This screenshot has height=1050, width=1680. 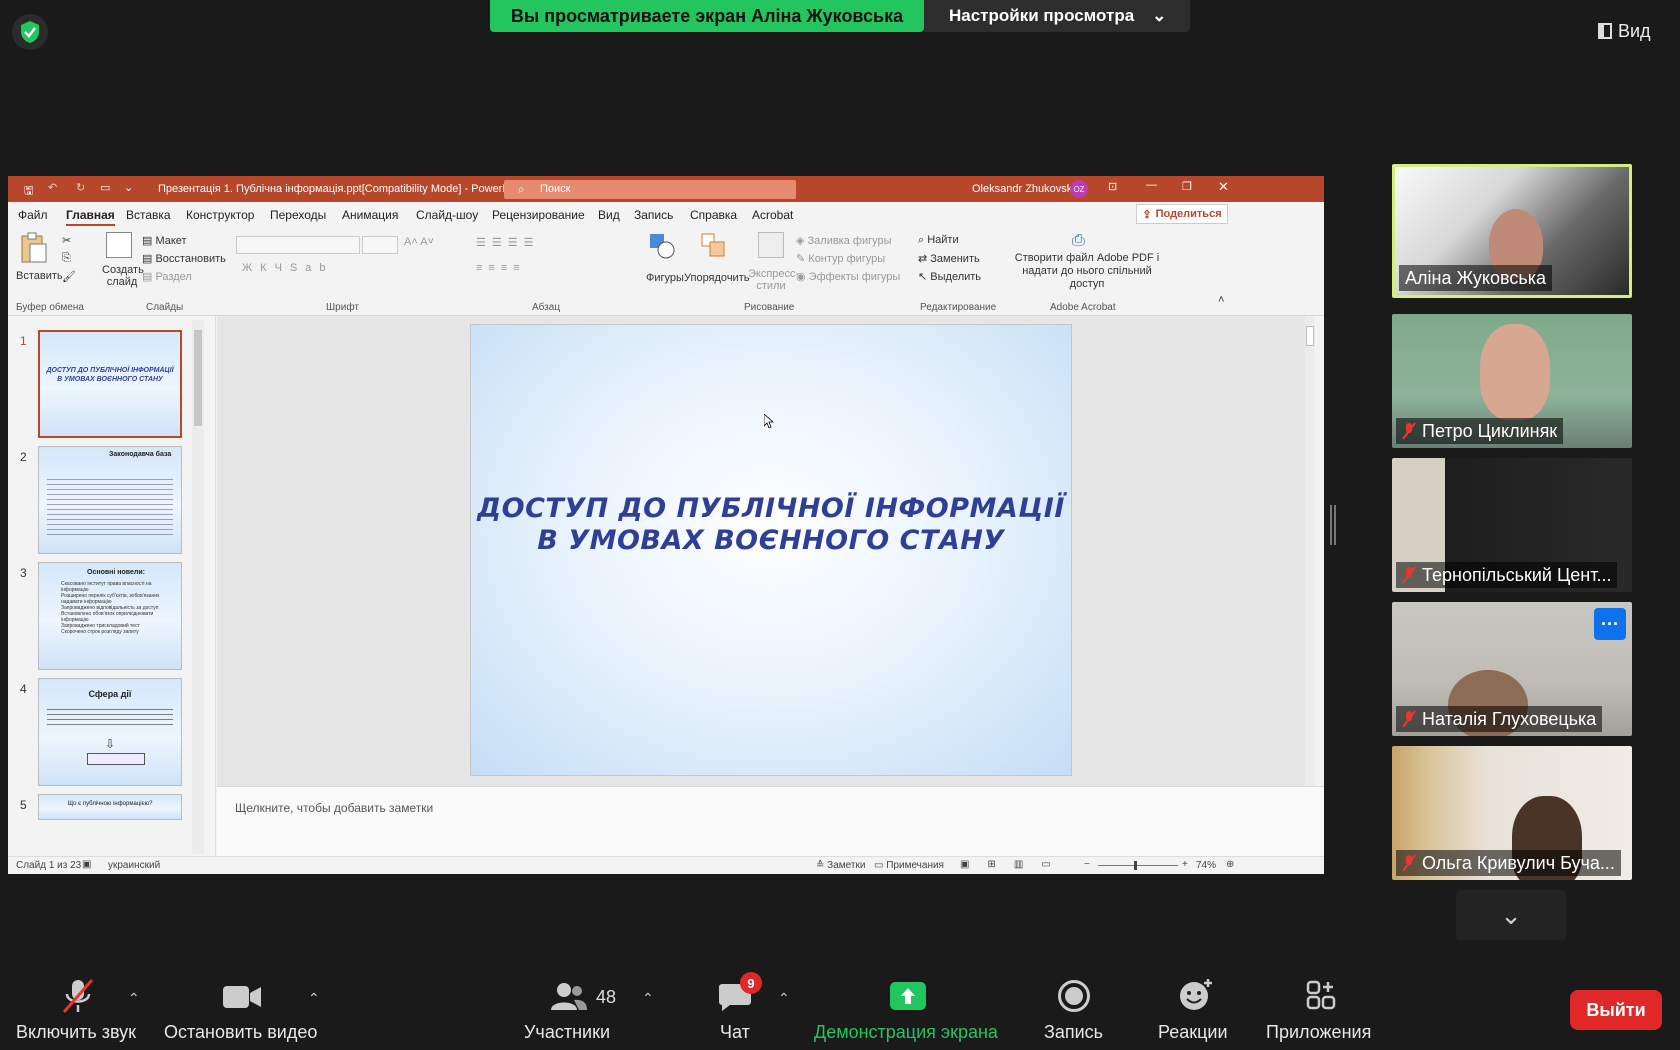 I want to click on view-mode-icons: ▣⊞▥▭, so click(x=1014, y=864).